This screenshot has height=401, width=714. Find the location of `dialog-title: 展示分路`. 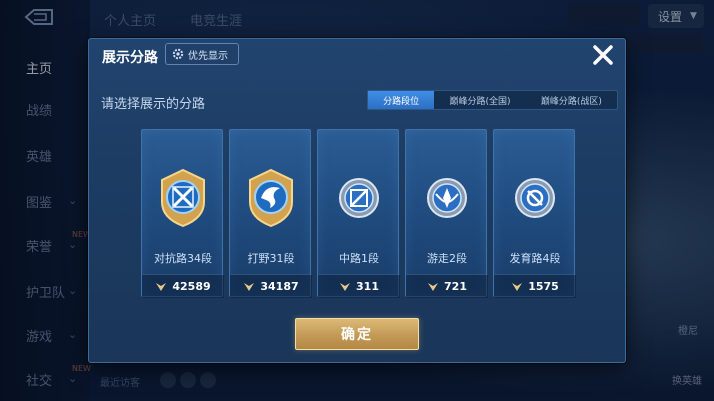

dialog-title: 展示分路 is located at coordinates (130, 58).